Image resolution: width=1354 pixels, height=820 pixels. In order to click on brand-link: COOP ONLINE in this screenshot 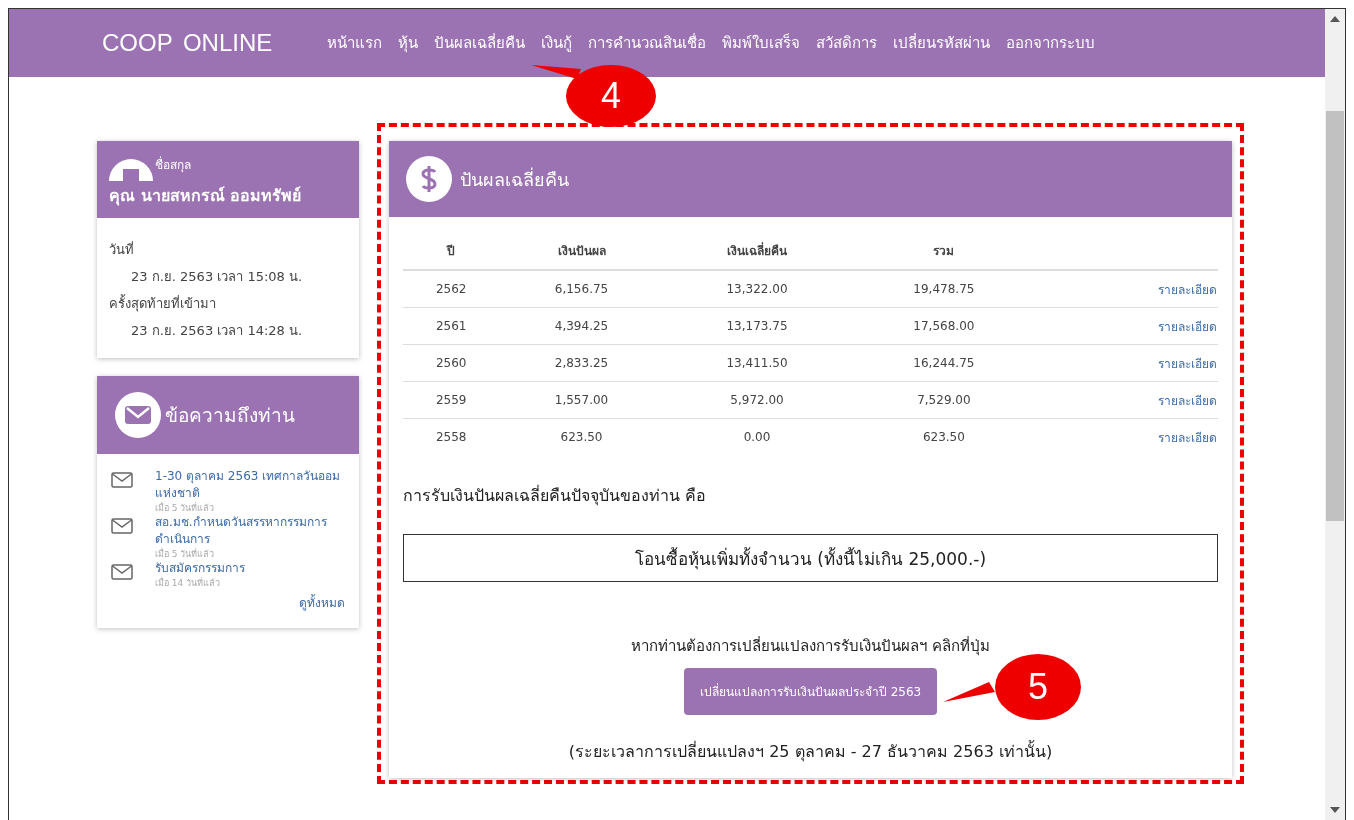, I will do `click(214, 43)`.